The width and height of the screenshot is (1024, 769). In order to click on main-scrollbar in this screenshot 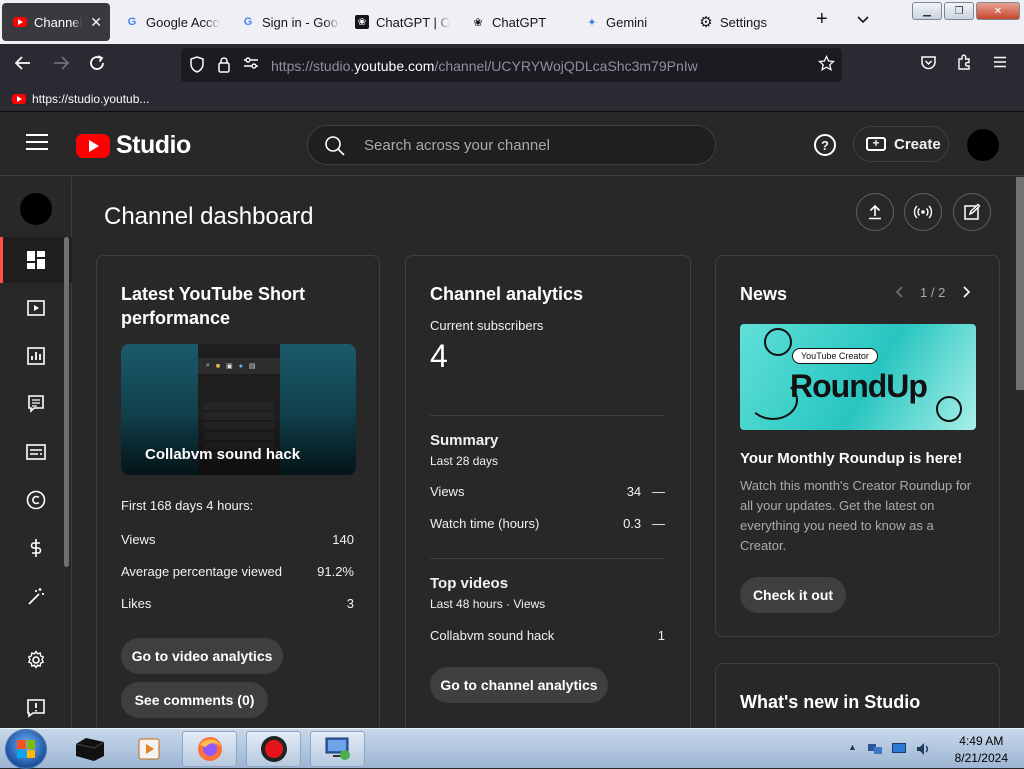, I will do `click(1020, 283)`.